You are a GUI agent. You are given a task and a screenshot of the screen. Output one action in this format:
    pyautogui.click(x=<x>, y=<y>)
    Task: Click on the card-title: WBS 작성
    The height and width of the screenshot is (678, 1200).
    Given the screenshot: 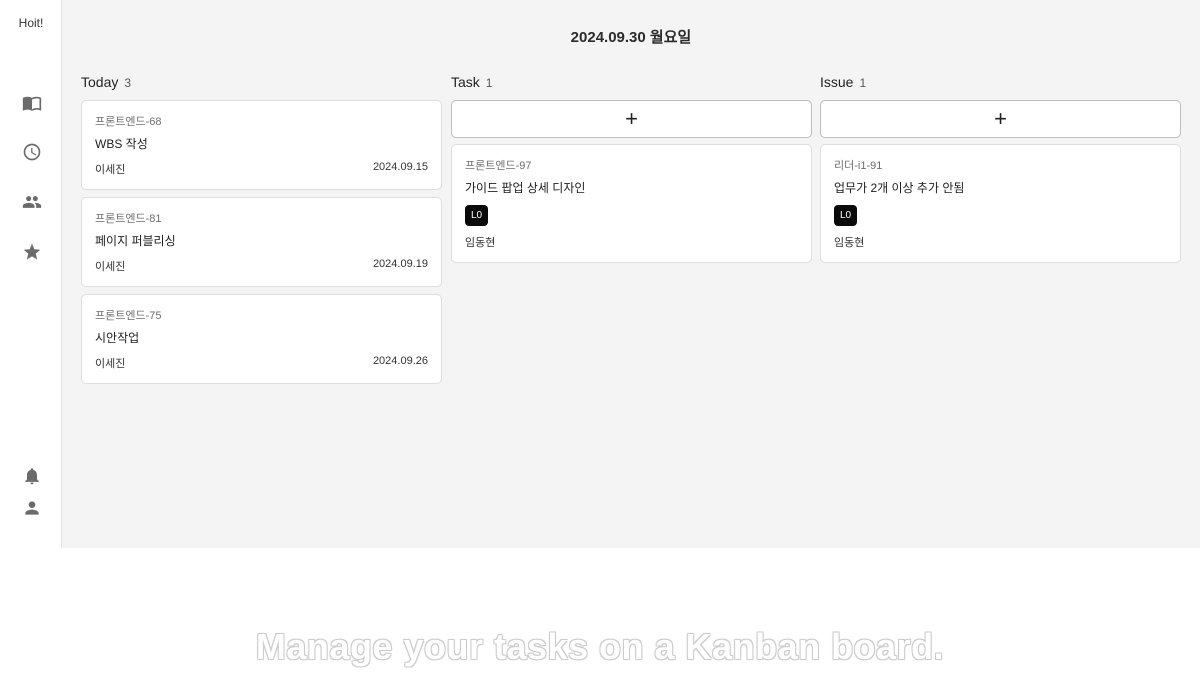 What is the action you would take?
    pyautogui.click(x=121, y=144)
    